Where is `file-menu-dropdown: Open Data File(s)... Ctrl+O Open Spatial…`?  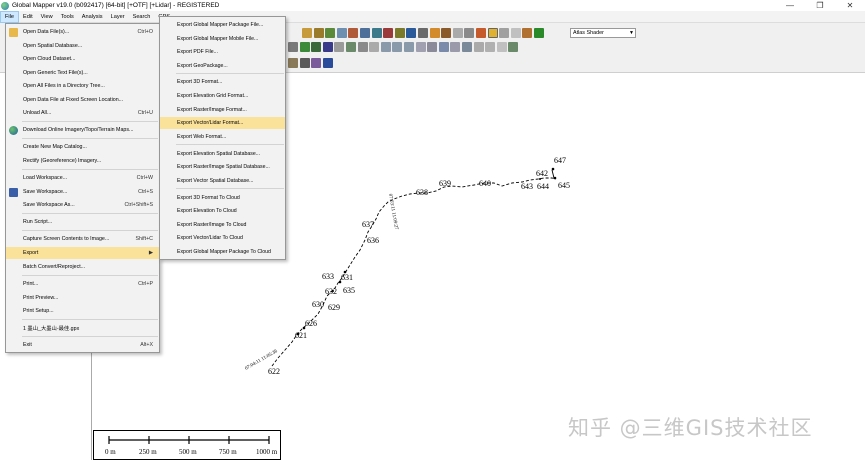 file-menu-dropdown: Open Data File(s)... Ctrl+O Open Spatial… is located at coordinates (82, 188).